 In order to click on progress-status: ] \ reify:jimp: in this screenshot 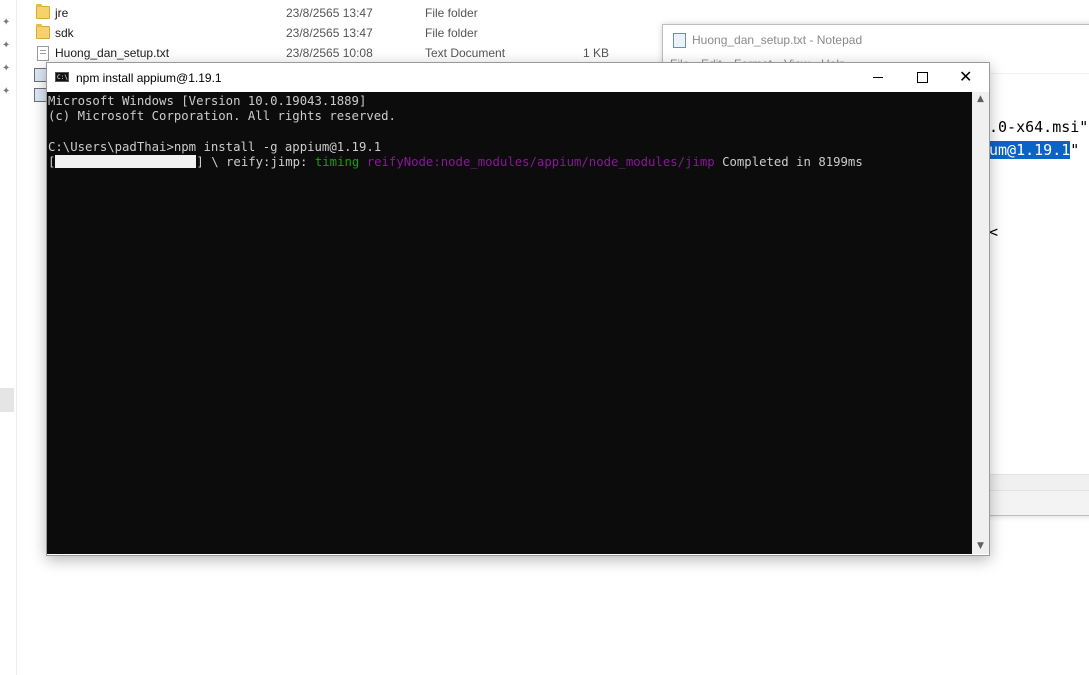, I will do `click(255, 162)`.